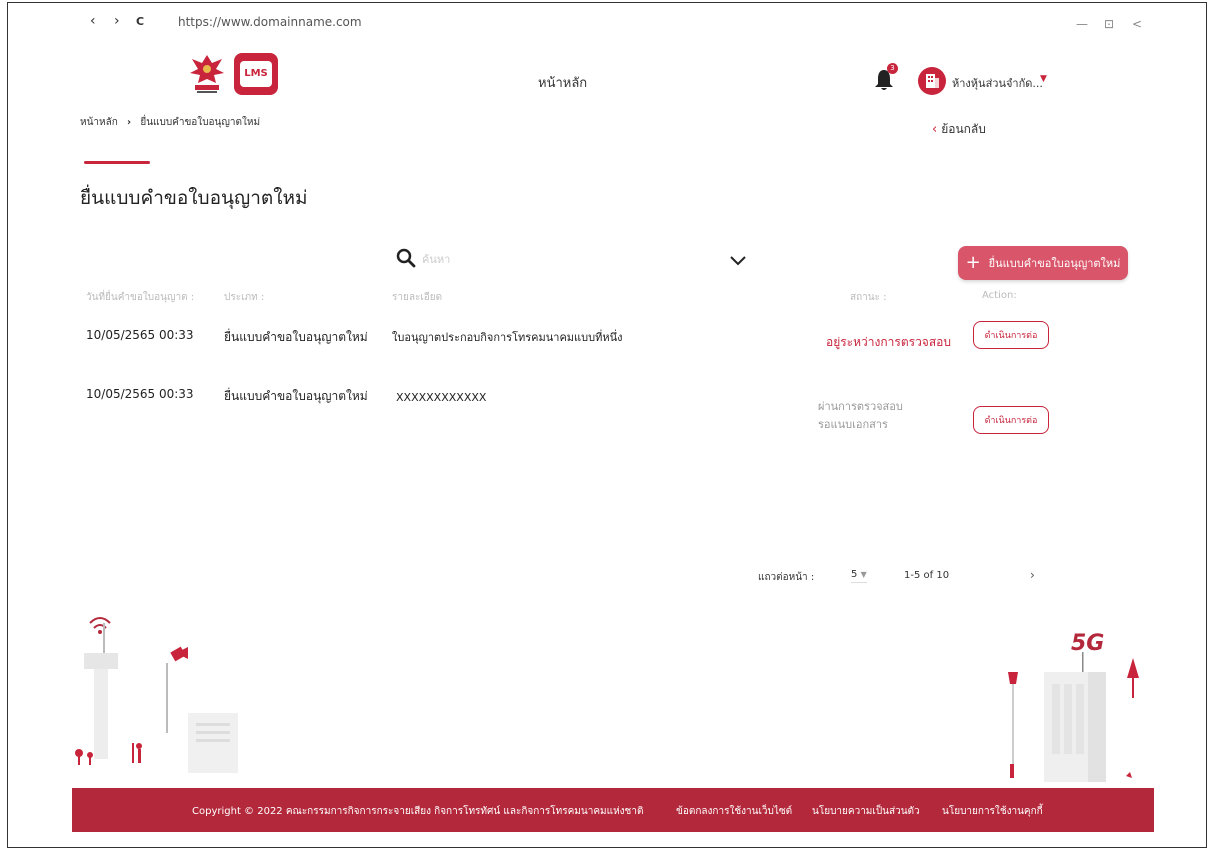 This screenshot has width=1211, height=861. I want to click on chevron-down-icon, so click(738, 260).